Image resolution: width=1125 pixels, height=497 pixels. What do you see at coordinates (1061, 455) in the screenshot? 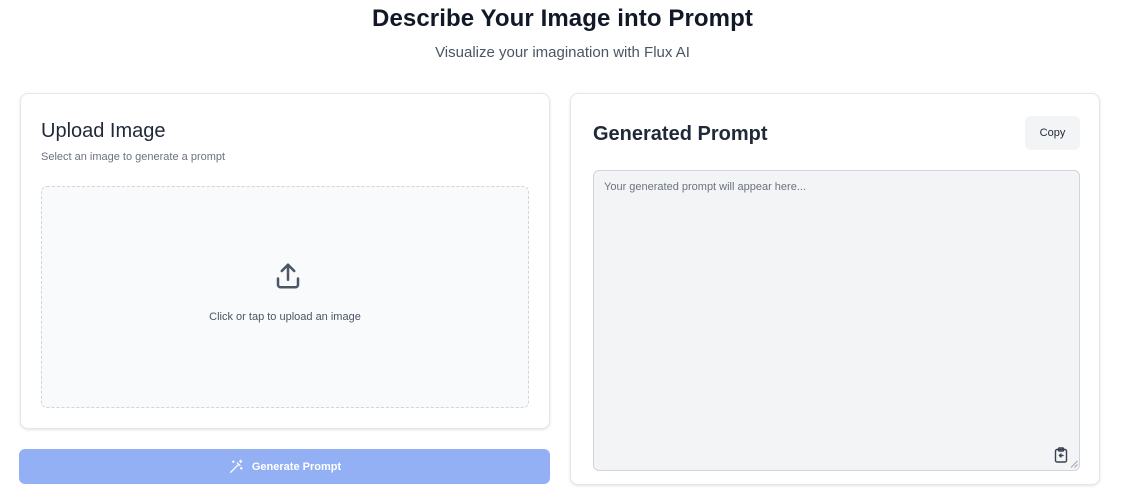
I see `clipboard-icon` at bounding box center [1061, 455].